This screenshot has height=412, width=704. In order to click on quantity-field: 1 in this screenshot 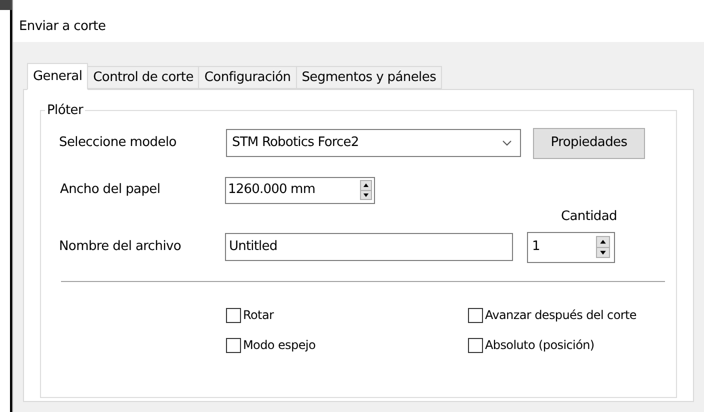, I will do `click(571, 247)`.